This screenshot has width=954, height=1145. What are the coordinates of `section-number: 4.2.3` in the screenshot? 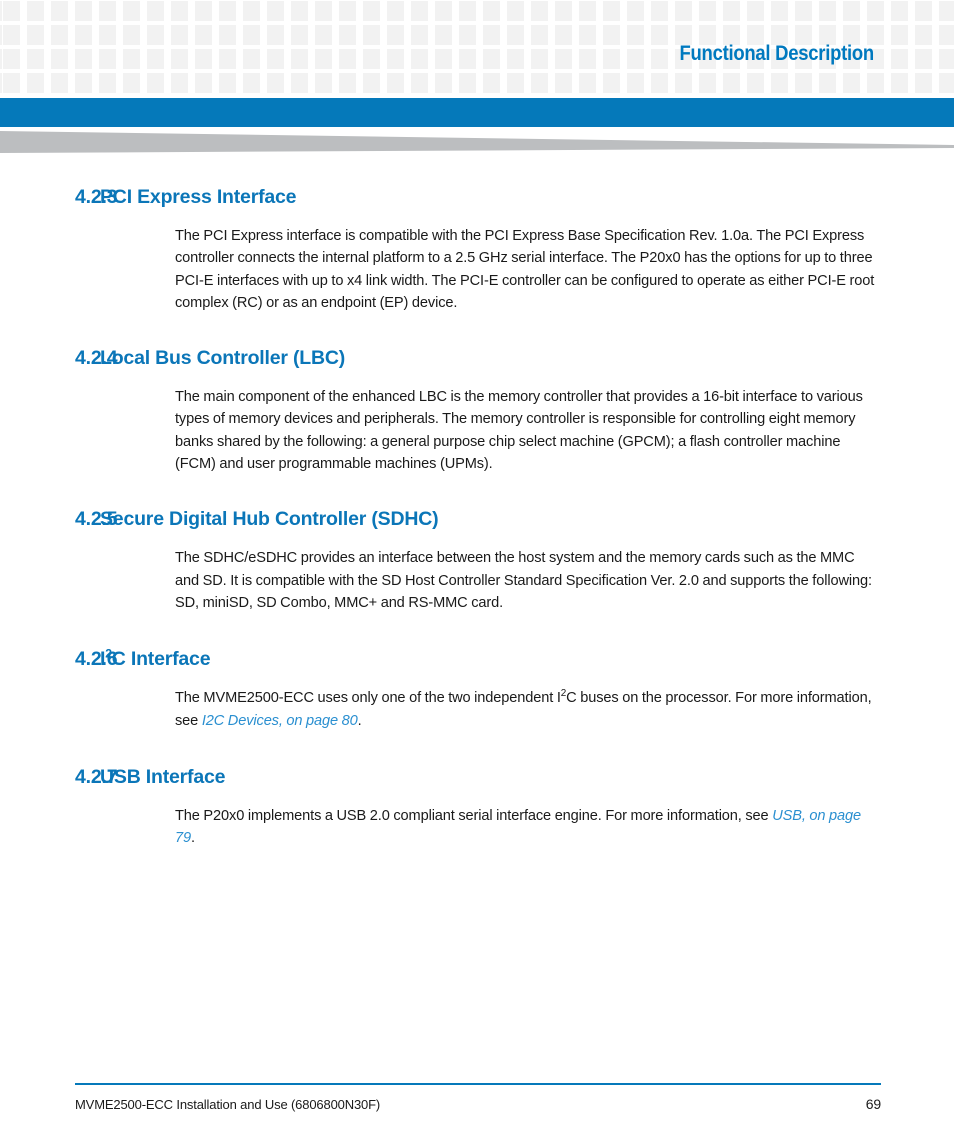 It's located at (96, 197).